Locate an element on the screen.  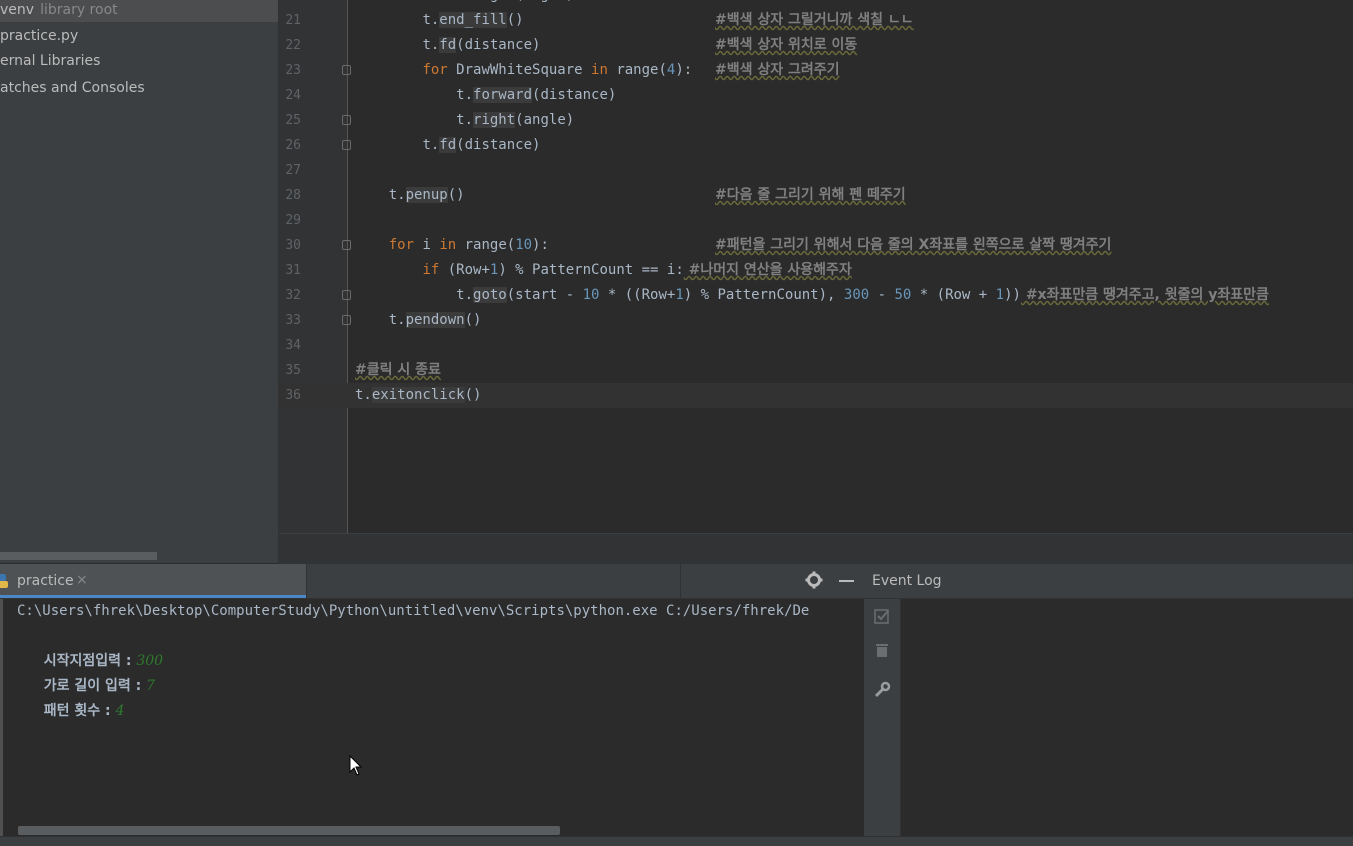
tree-item-practice-py: practice.py is located at coordinates (39, 36).